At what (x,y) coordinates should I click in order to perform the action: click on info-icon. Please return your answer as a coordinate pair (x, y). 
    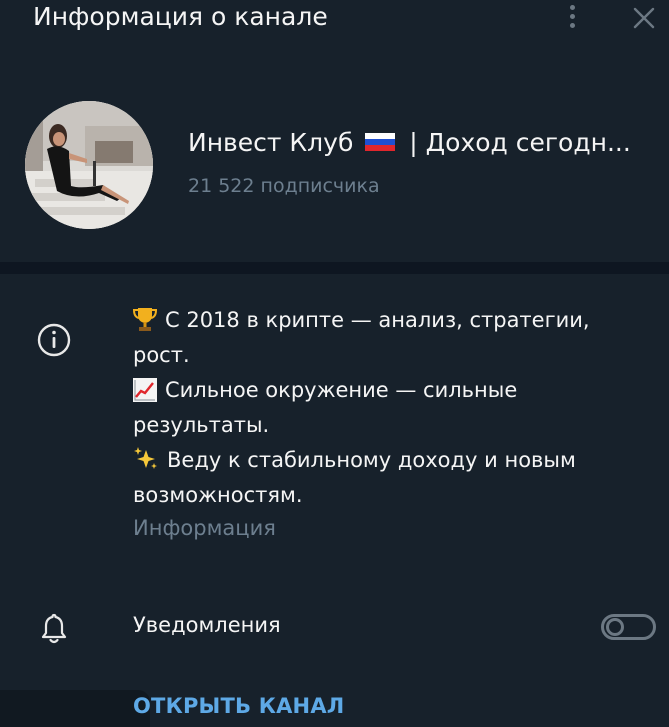
    Looking at the image, I should click on (54, 340).